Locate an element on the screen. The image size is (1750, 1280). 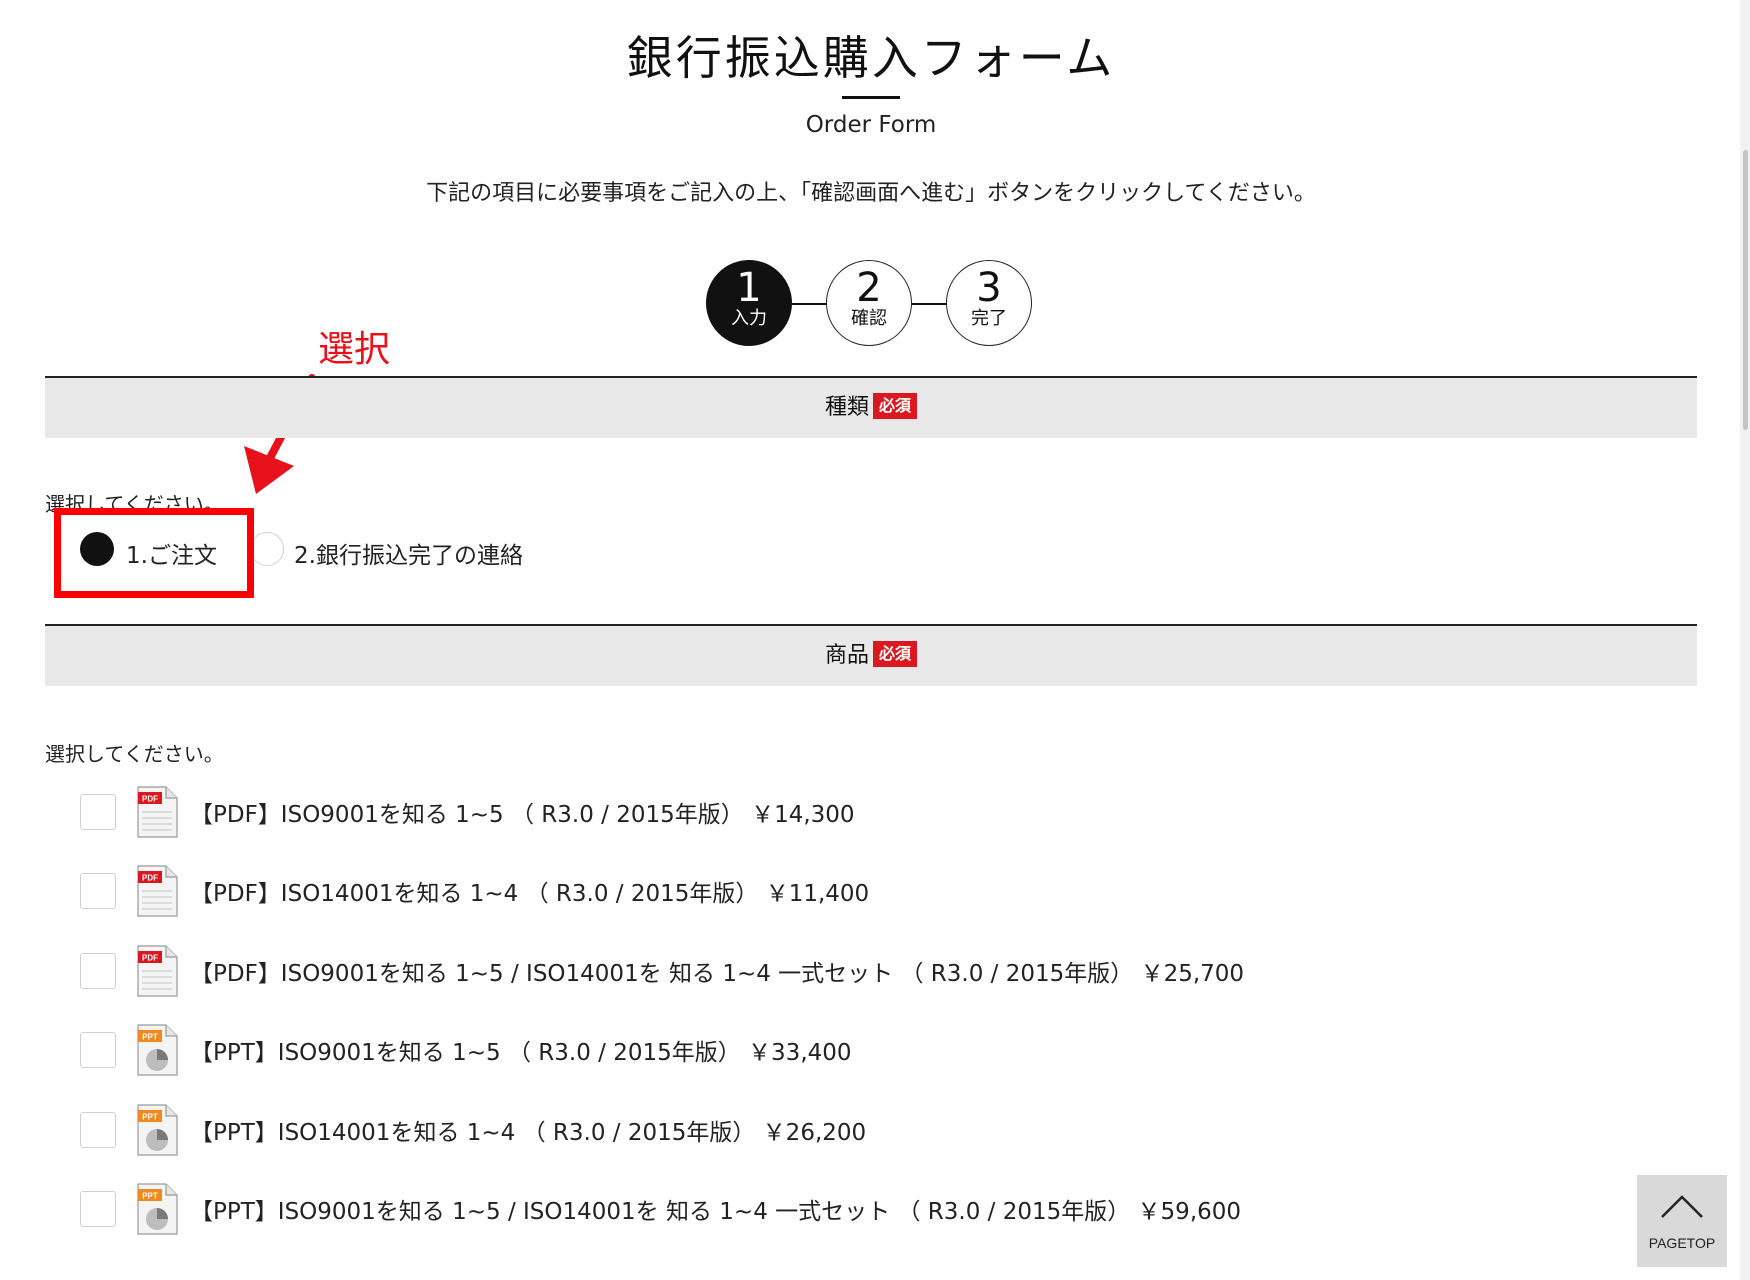
title-underline is located at coordinates (871, 97).